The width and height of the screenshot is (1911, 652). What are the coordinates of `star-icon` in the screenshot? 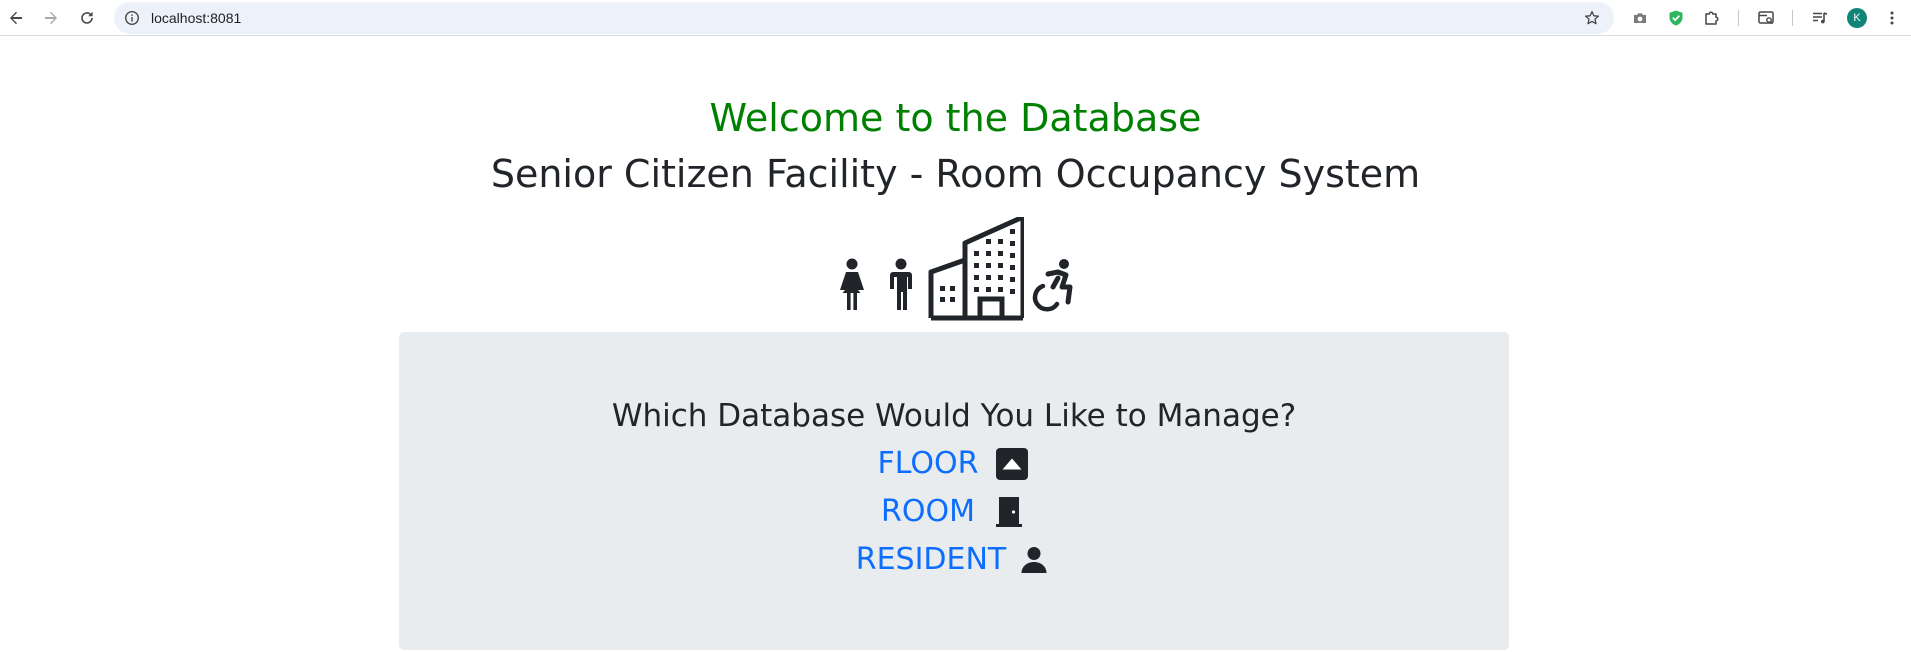 It's located at (1592, 18).